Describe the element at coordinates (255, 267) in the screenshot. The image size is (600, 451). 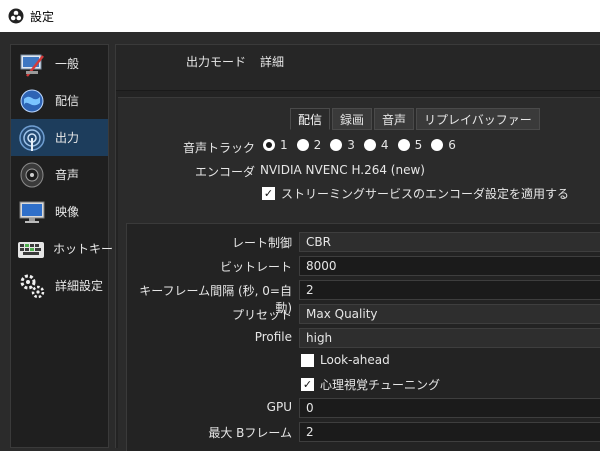
I see `bitrate-label: ビットレート` at that location.